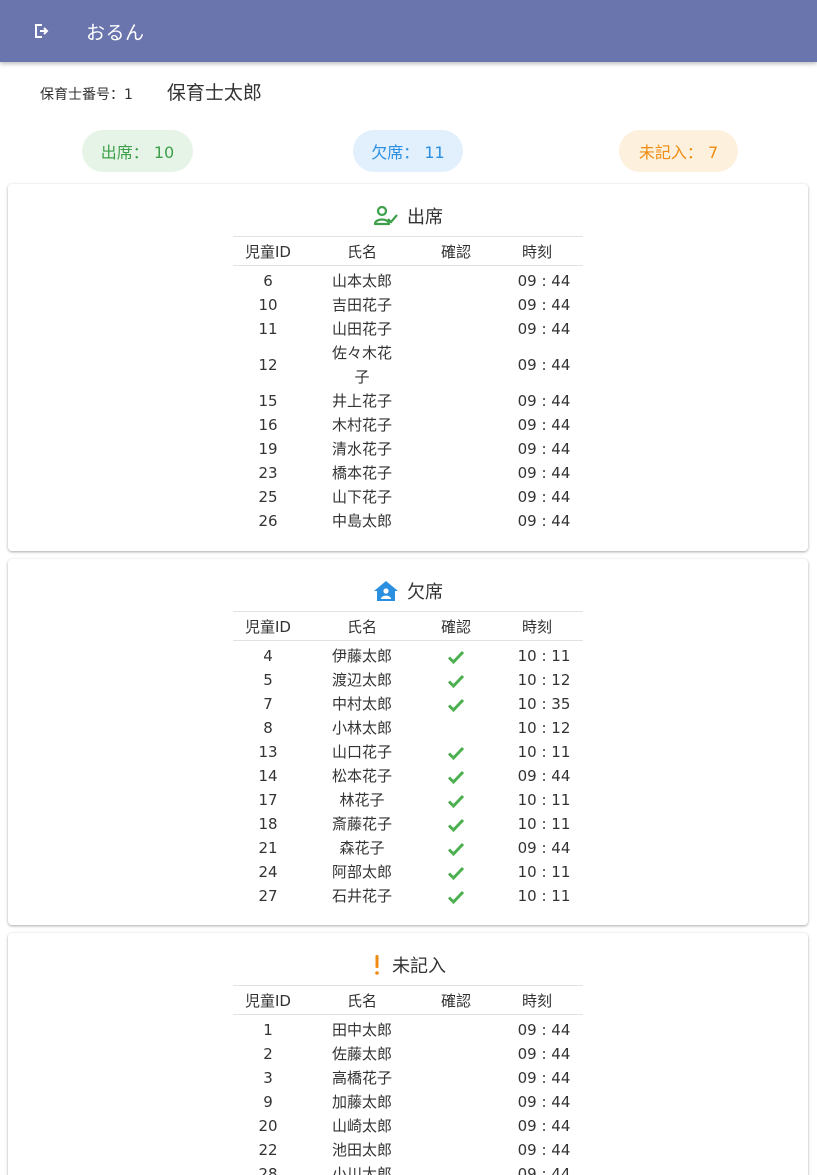 The height and width of the screenshot is (1175, 817). I want to click on child-id: 13, so click(268, 752).